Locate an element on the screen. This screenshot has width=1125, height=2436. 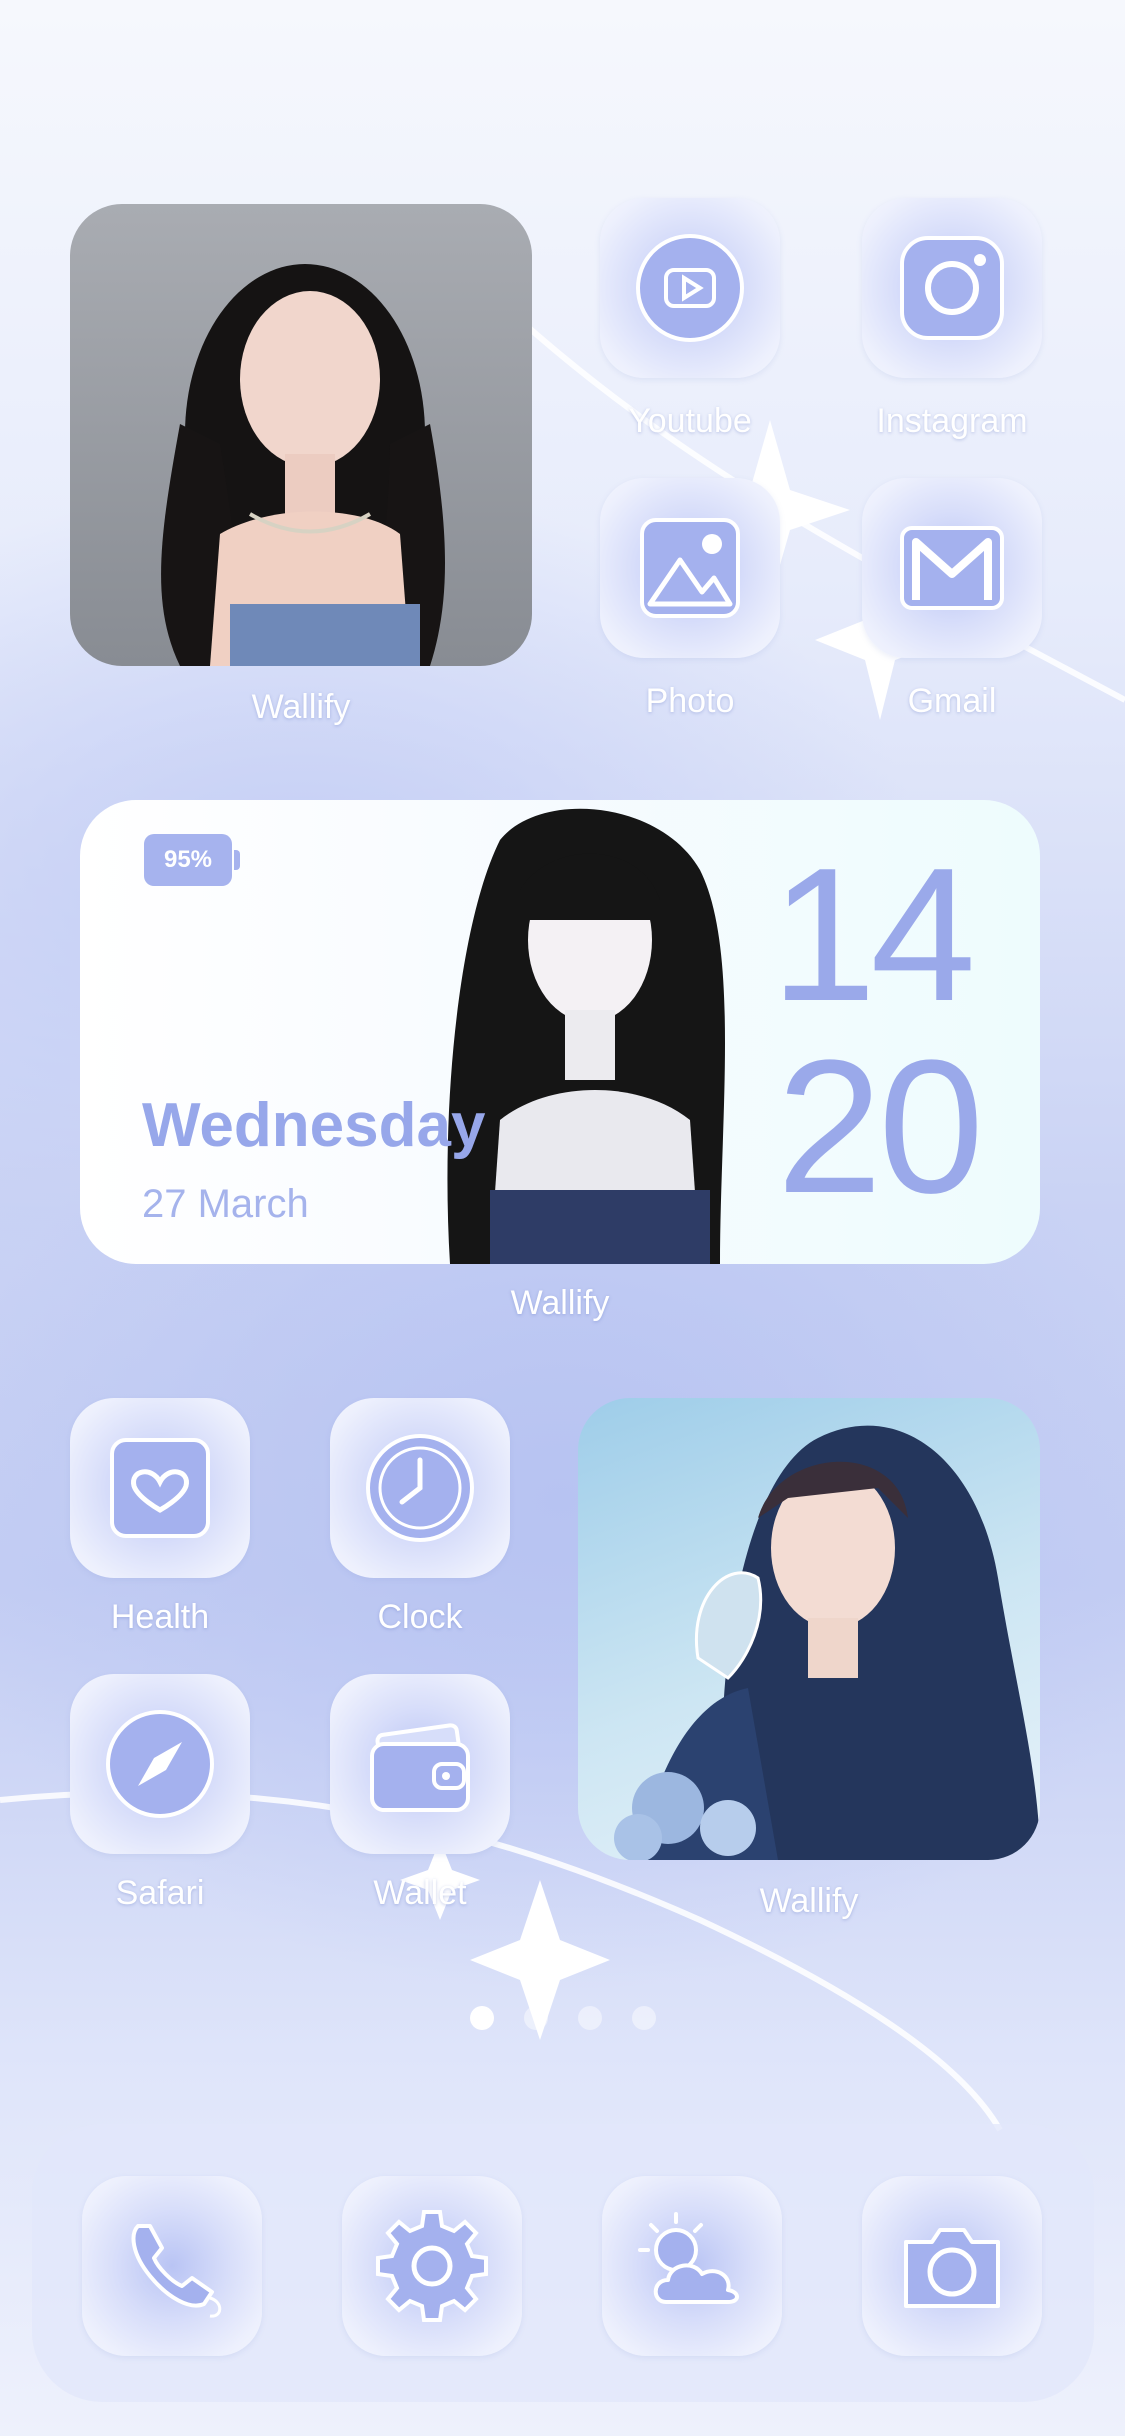
photo-widget-bottom is located at coordinates (809, 1629).